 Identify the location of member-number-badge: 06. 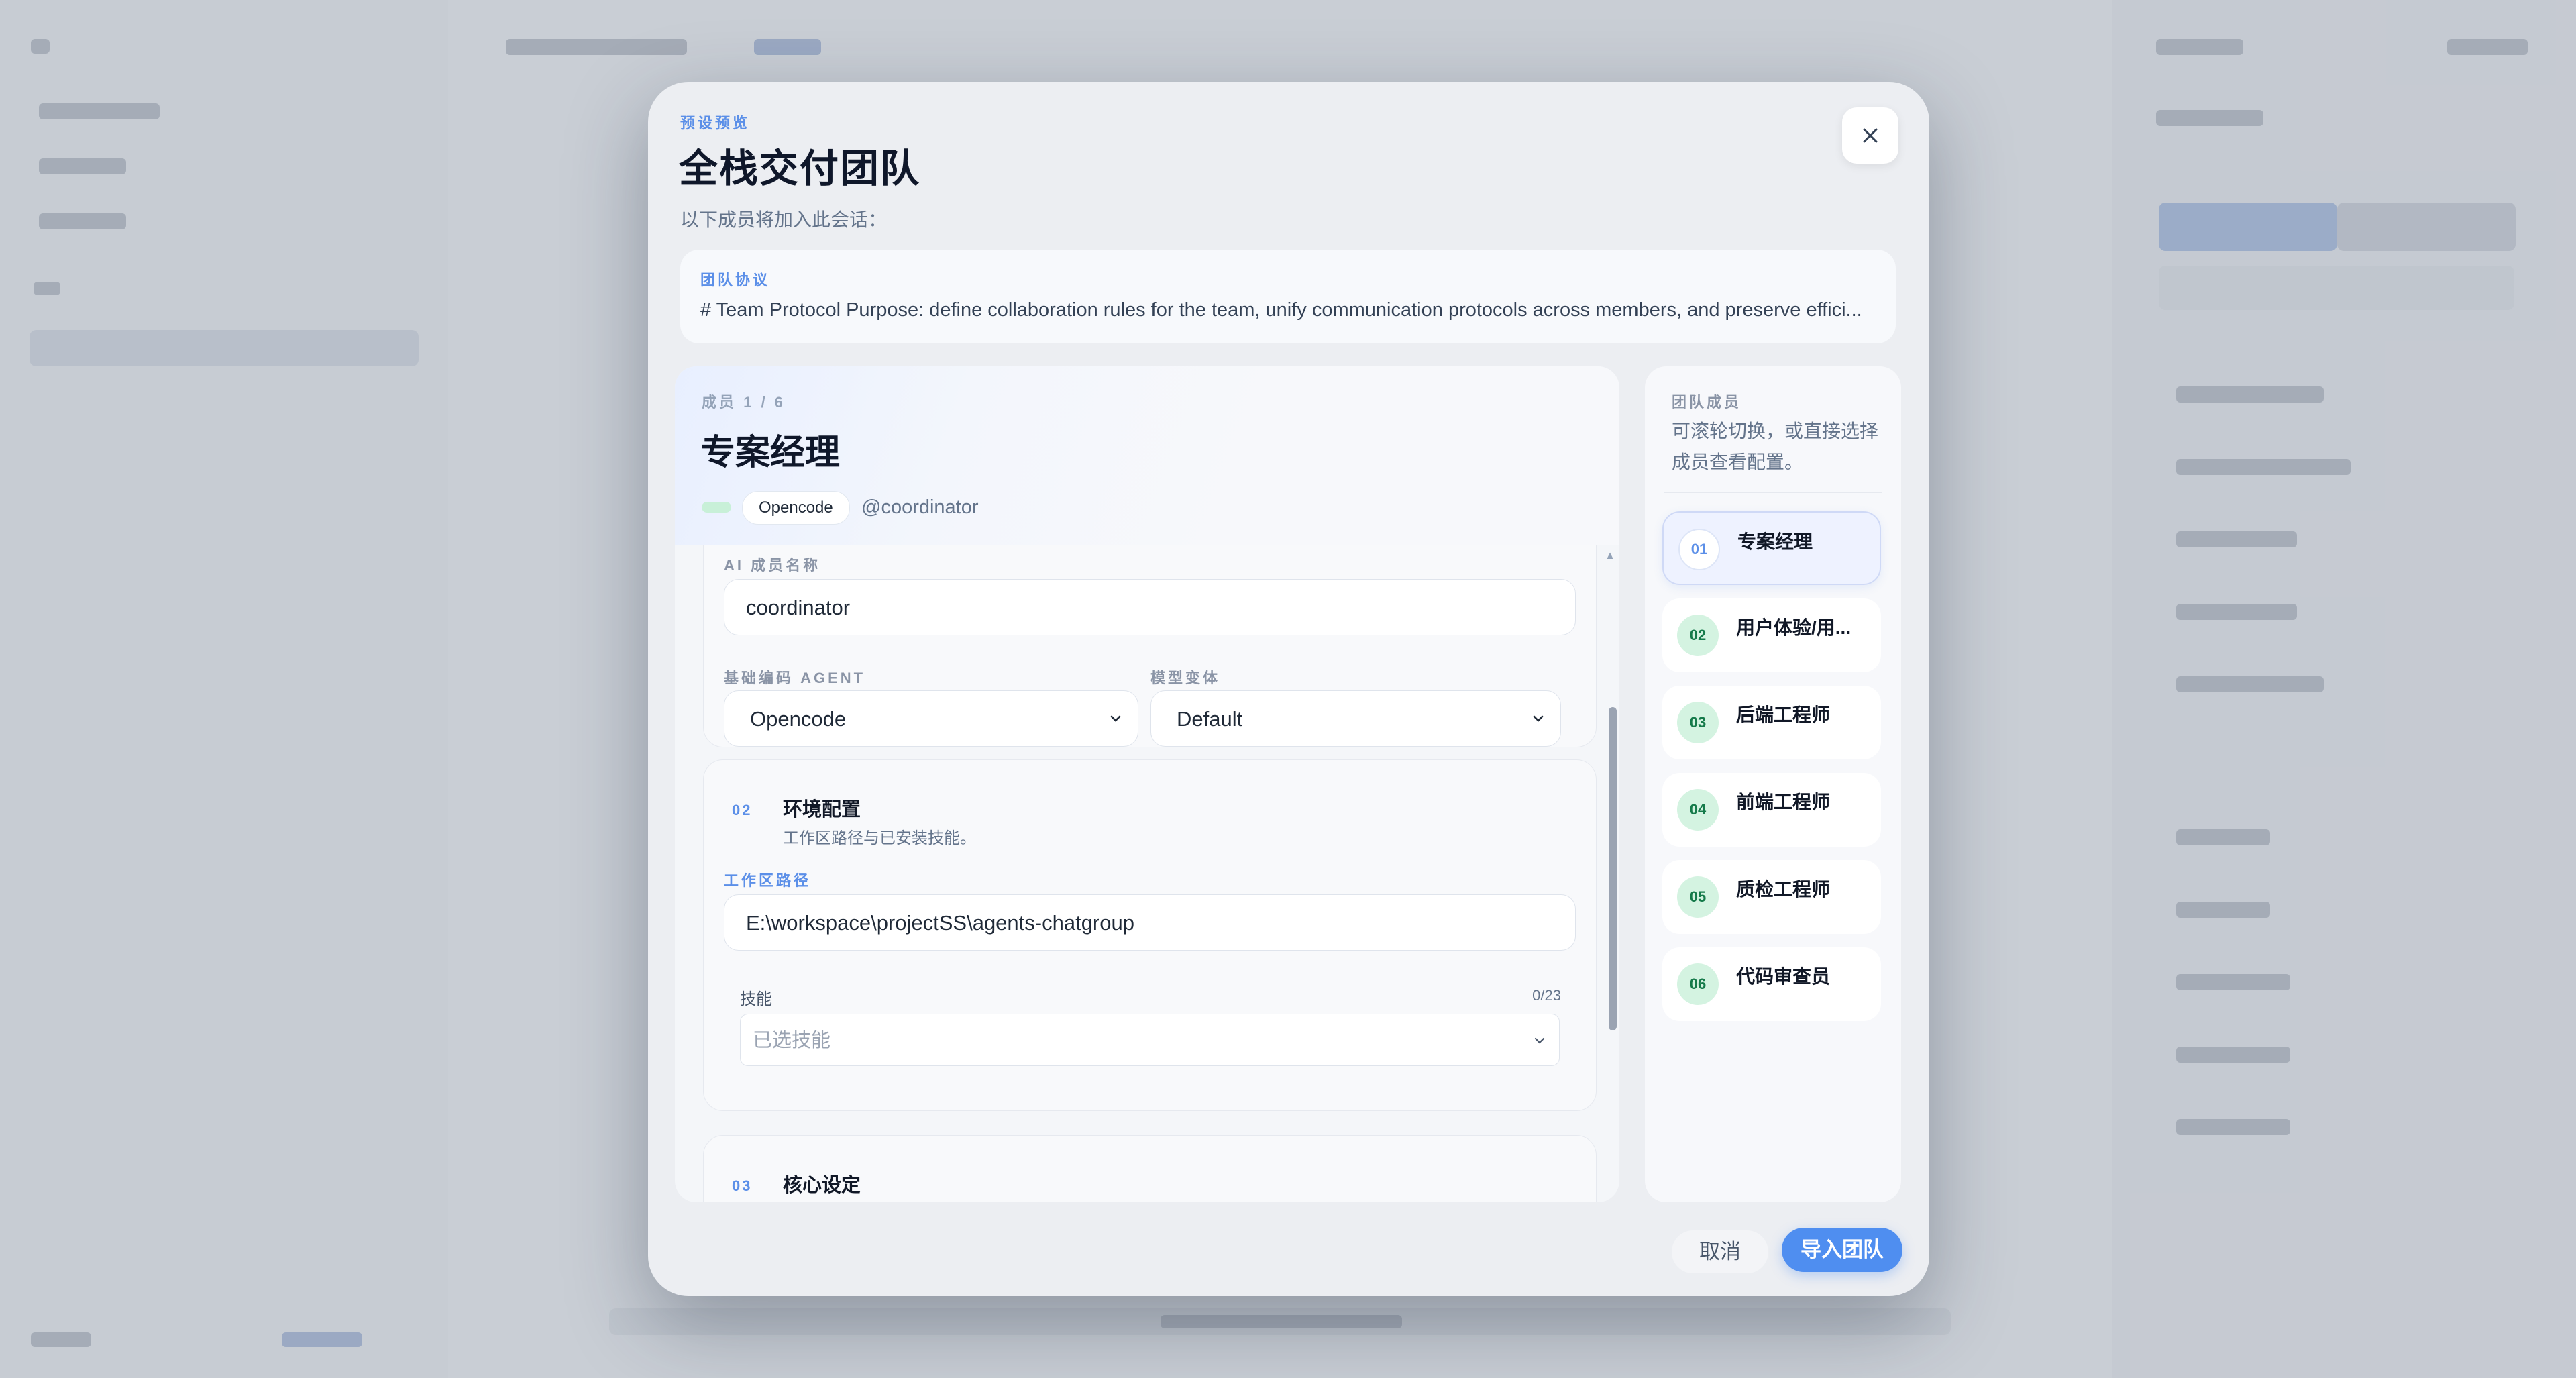
(1698, 984).